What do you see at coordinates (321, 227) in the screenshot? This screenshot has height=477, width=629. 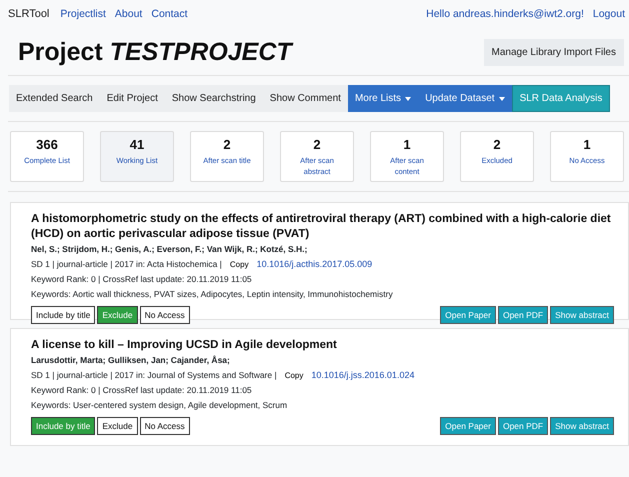 I see `paper-title: A histomorphometric study on the effects of antiretroviral therapy (ART) combined with a high-calorie diet (HCD) on aortic perivascular adipose tissue (PVAT)` at bounding box center [321, 227].